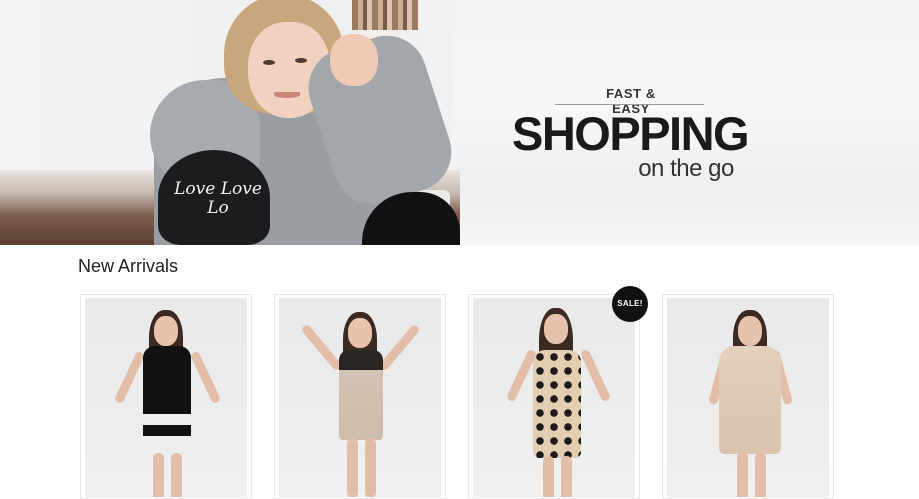 The width and height of the screenshot is (919, 499). I want to click on hoodie-print-text: Love Love Lo, so click(218, 198).